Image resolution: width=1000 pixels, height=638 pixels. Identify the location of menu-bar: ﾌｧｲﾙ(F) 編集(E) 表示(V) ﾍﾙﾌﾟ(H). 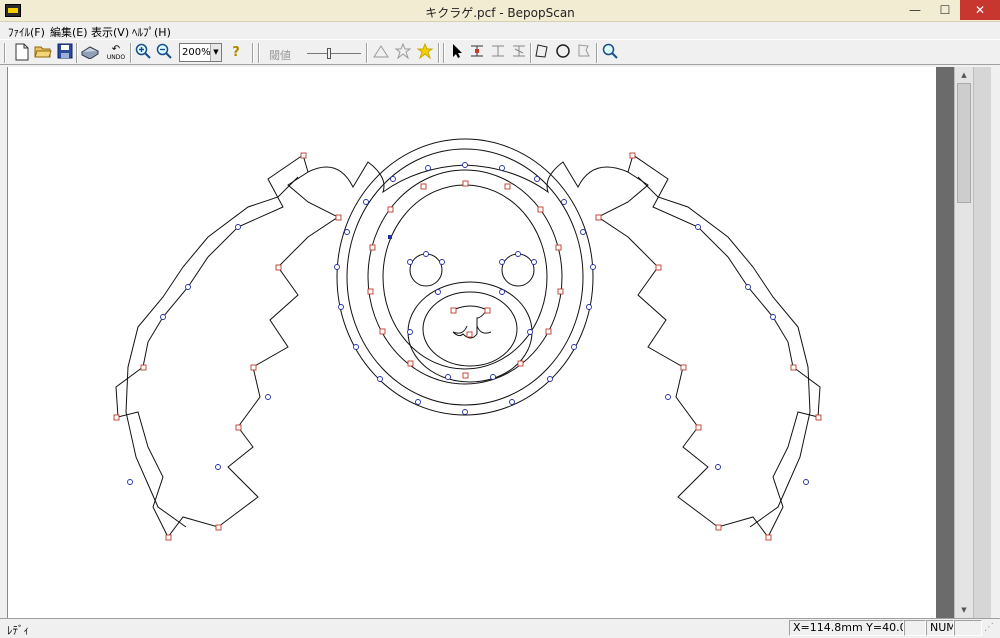
(500, 30).